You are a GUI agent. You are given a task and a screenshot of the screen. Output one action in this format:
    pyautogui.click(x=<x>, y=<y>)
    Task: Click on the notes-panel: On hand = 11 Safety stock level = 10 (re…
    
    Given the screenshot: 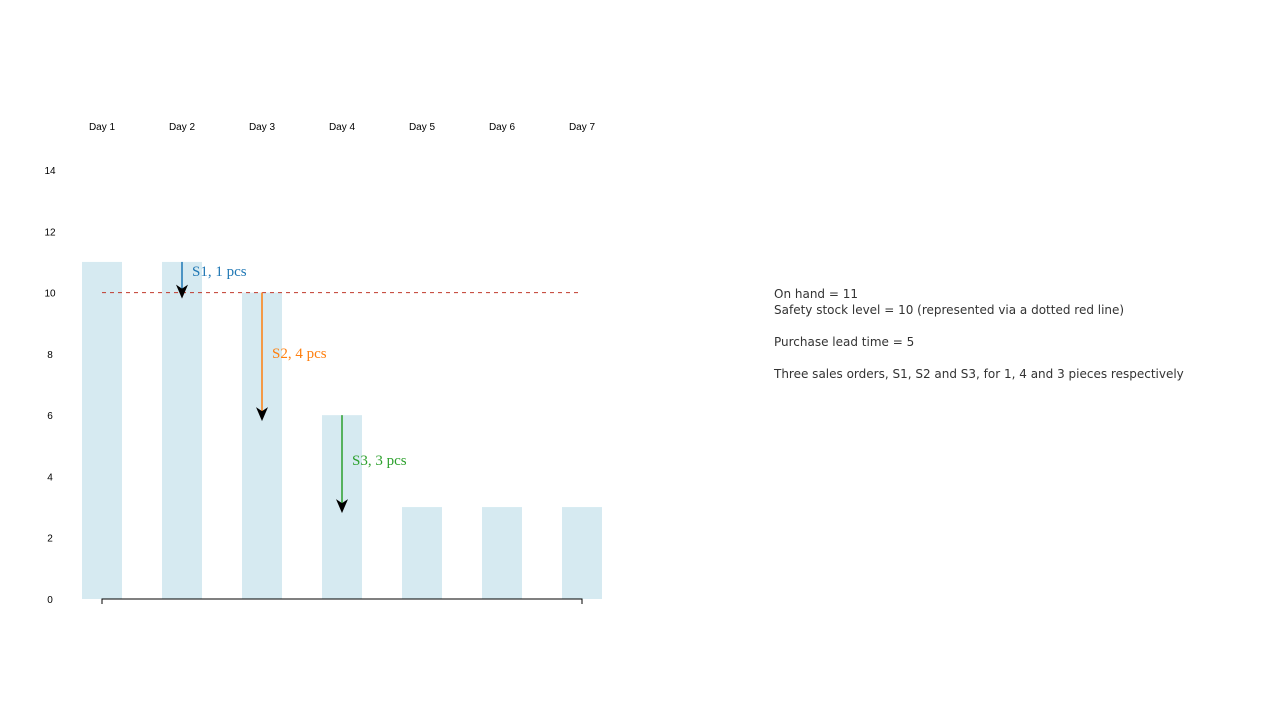 What is the action you would take?
    pyautogui.click(x=1014, y=334)
    